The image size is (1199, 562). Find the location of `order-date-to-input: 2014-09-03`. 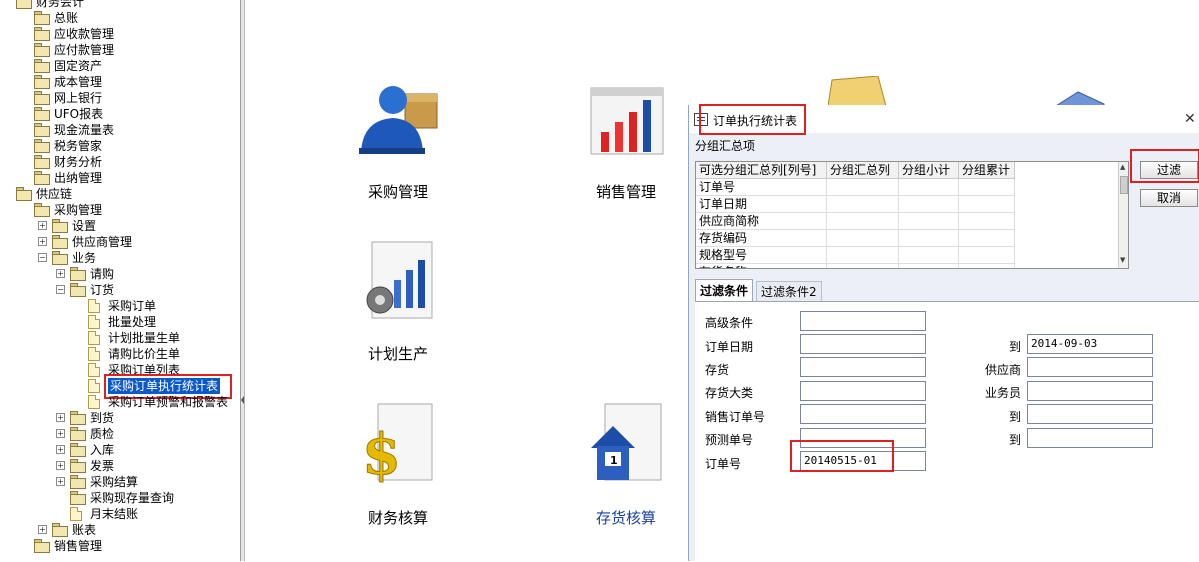

order-date-to-input: 2014-09-03 is located at coordinates (1090, 344).